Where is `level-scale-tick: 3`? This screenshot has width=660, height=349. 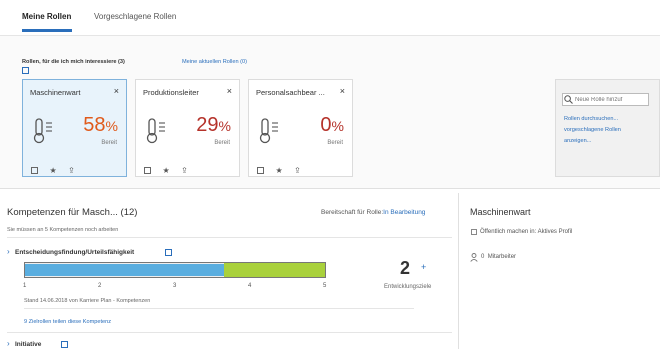
level-scale-tick: 3 is located at coordinates (175, 286).